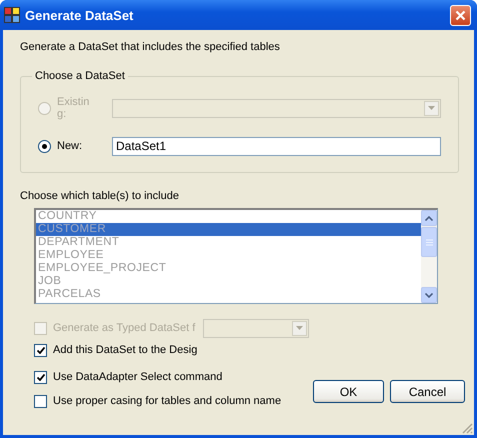  I want to click on radio-button, so click(44, 146).